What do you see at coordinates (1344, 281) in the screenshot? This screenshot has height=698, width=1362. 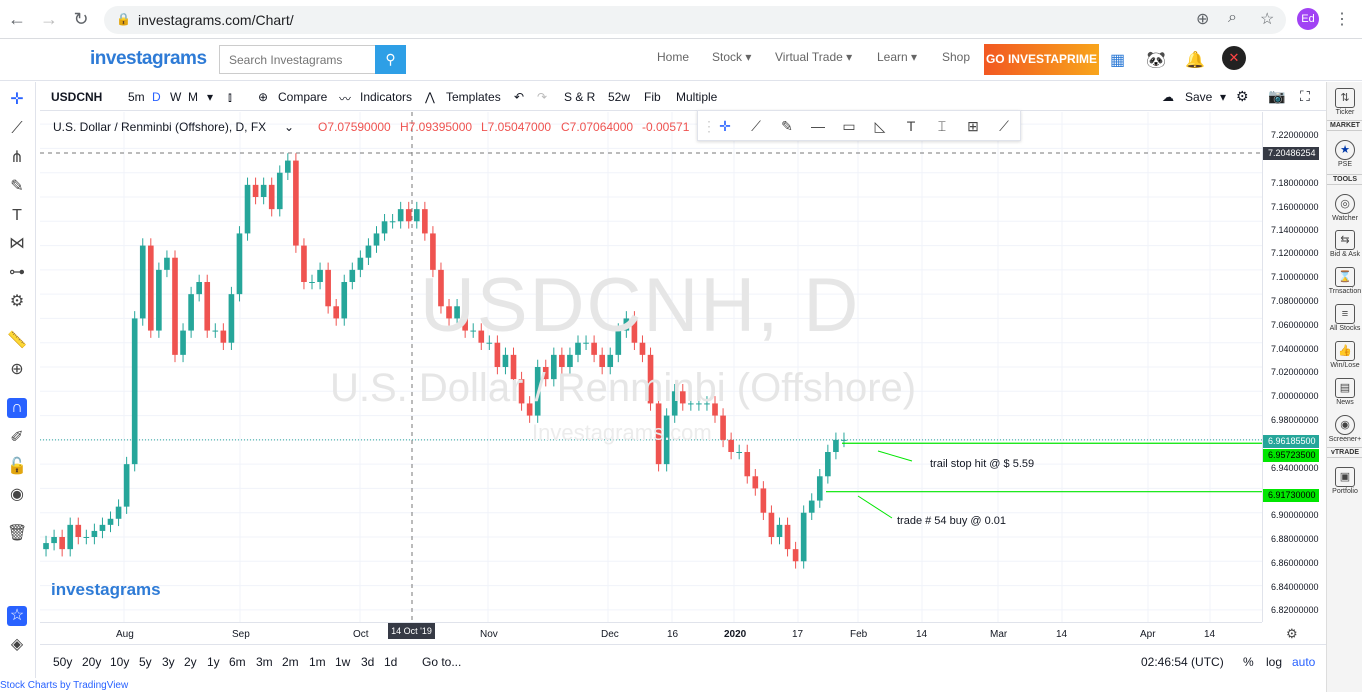 I see `transaction-button: ⌛ Trnsaction` at bounding box center [1344, 281].